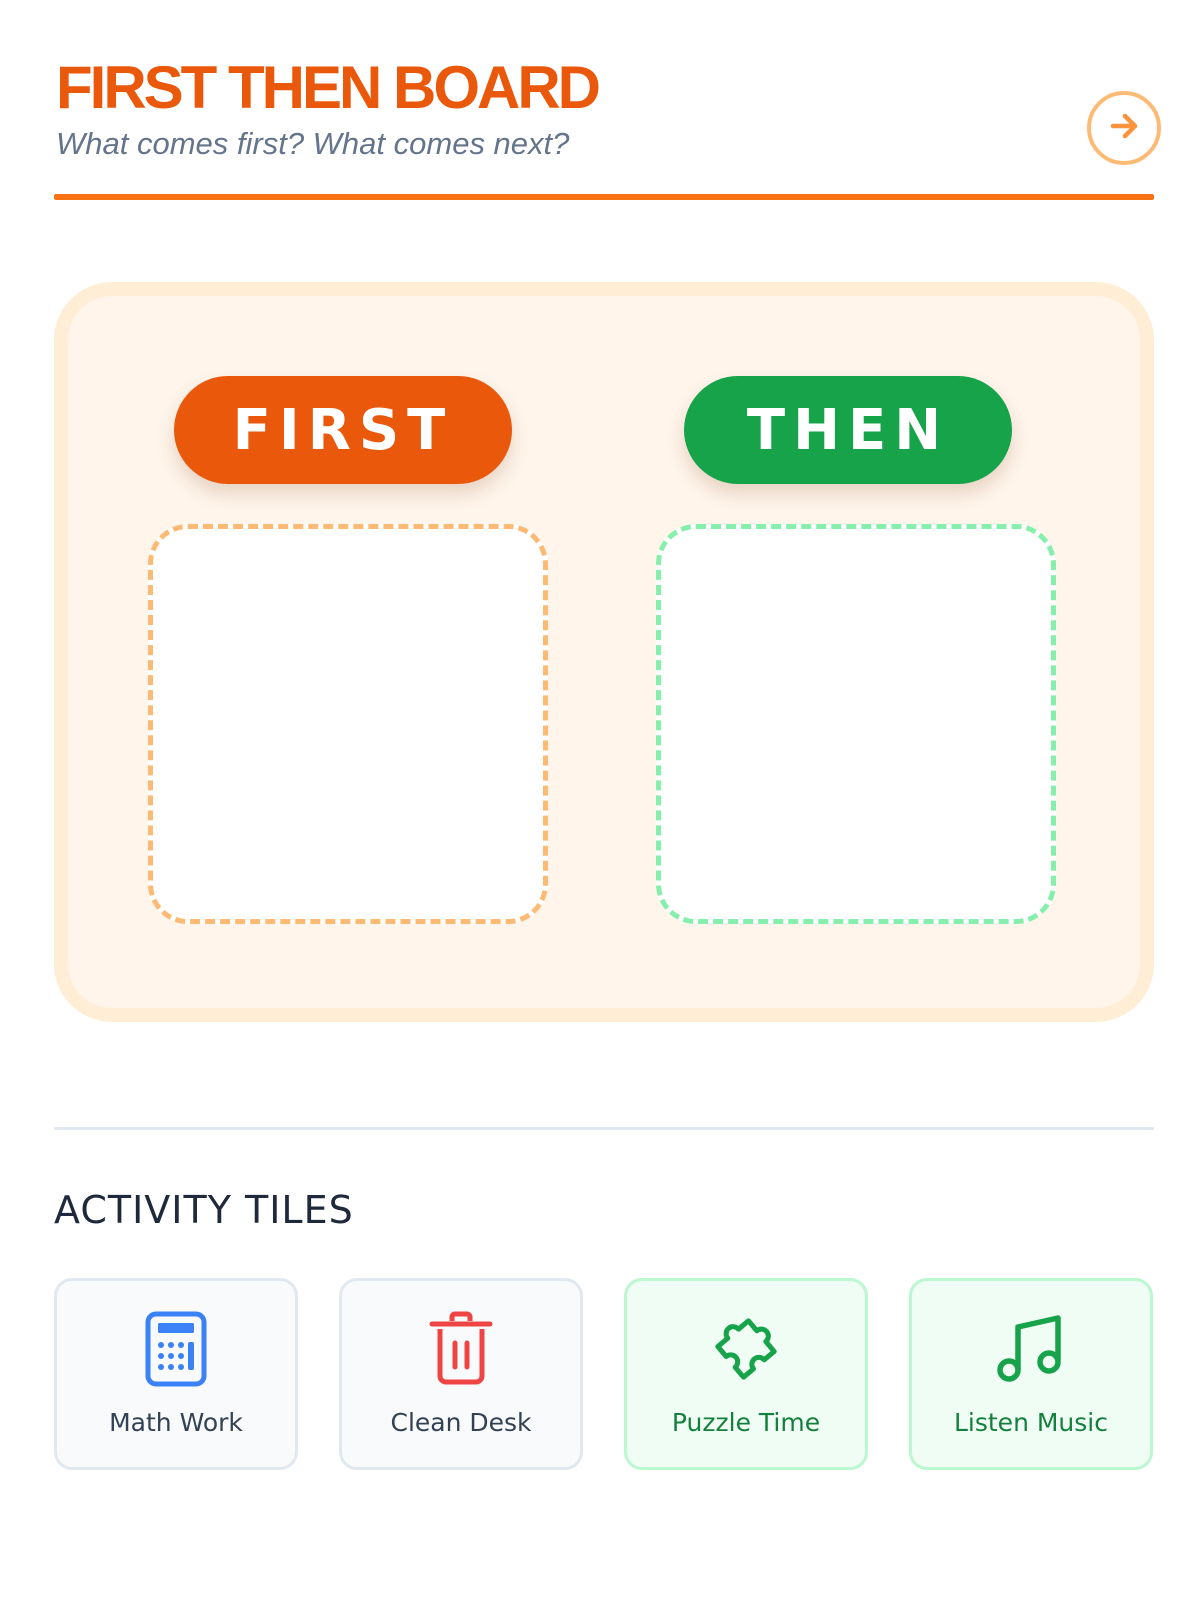  I want to click on header-divider, so click(604, 197).